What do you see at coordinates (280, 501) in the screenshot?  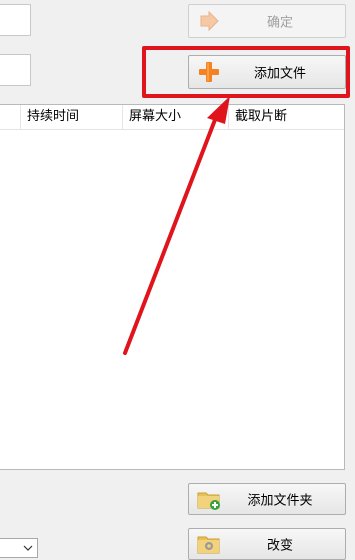 I see `add-folder-label: 添加文件夹` at bounding box center [280, 501].